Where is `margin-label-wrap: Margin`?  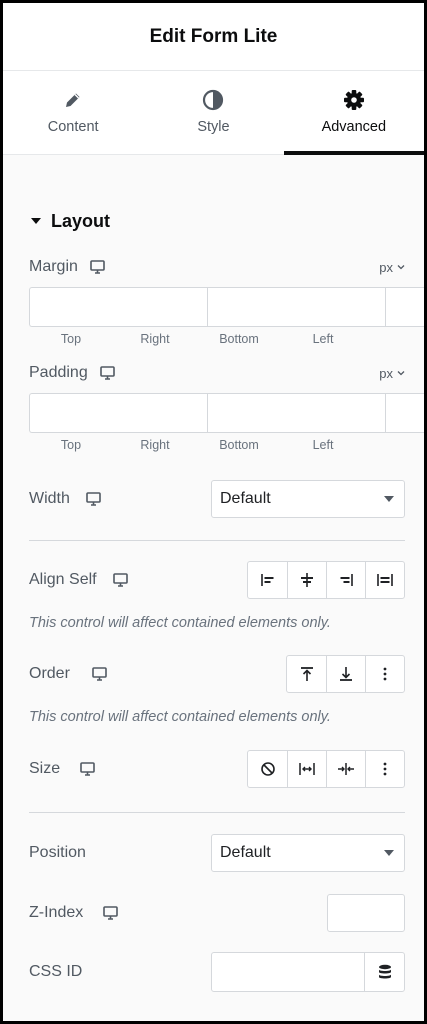
margin-label-wrap: Margin is located at coordinates (67, 267).